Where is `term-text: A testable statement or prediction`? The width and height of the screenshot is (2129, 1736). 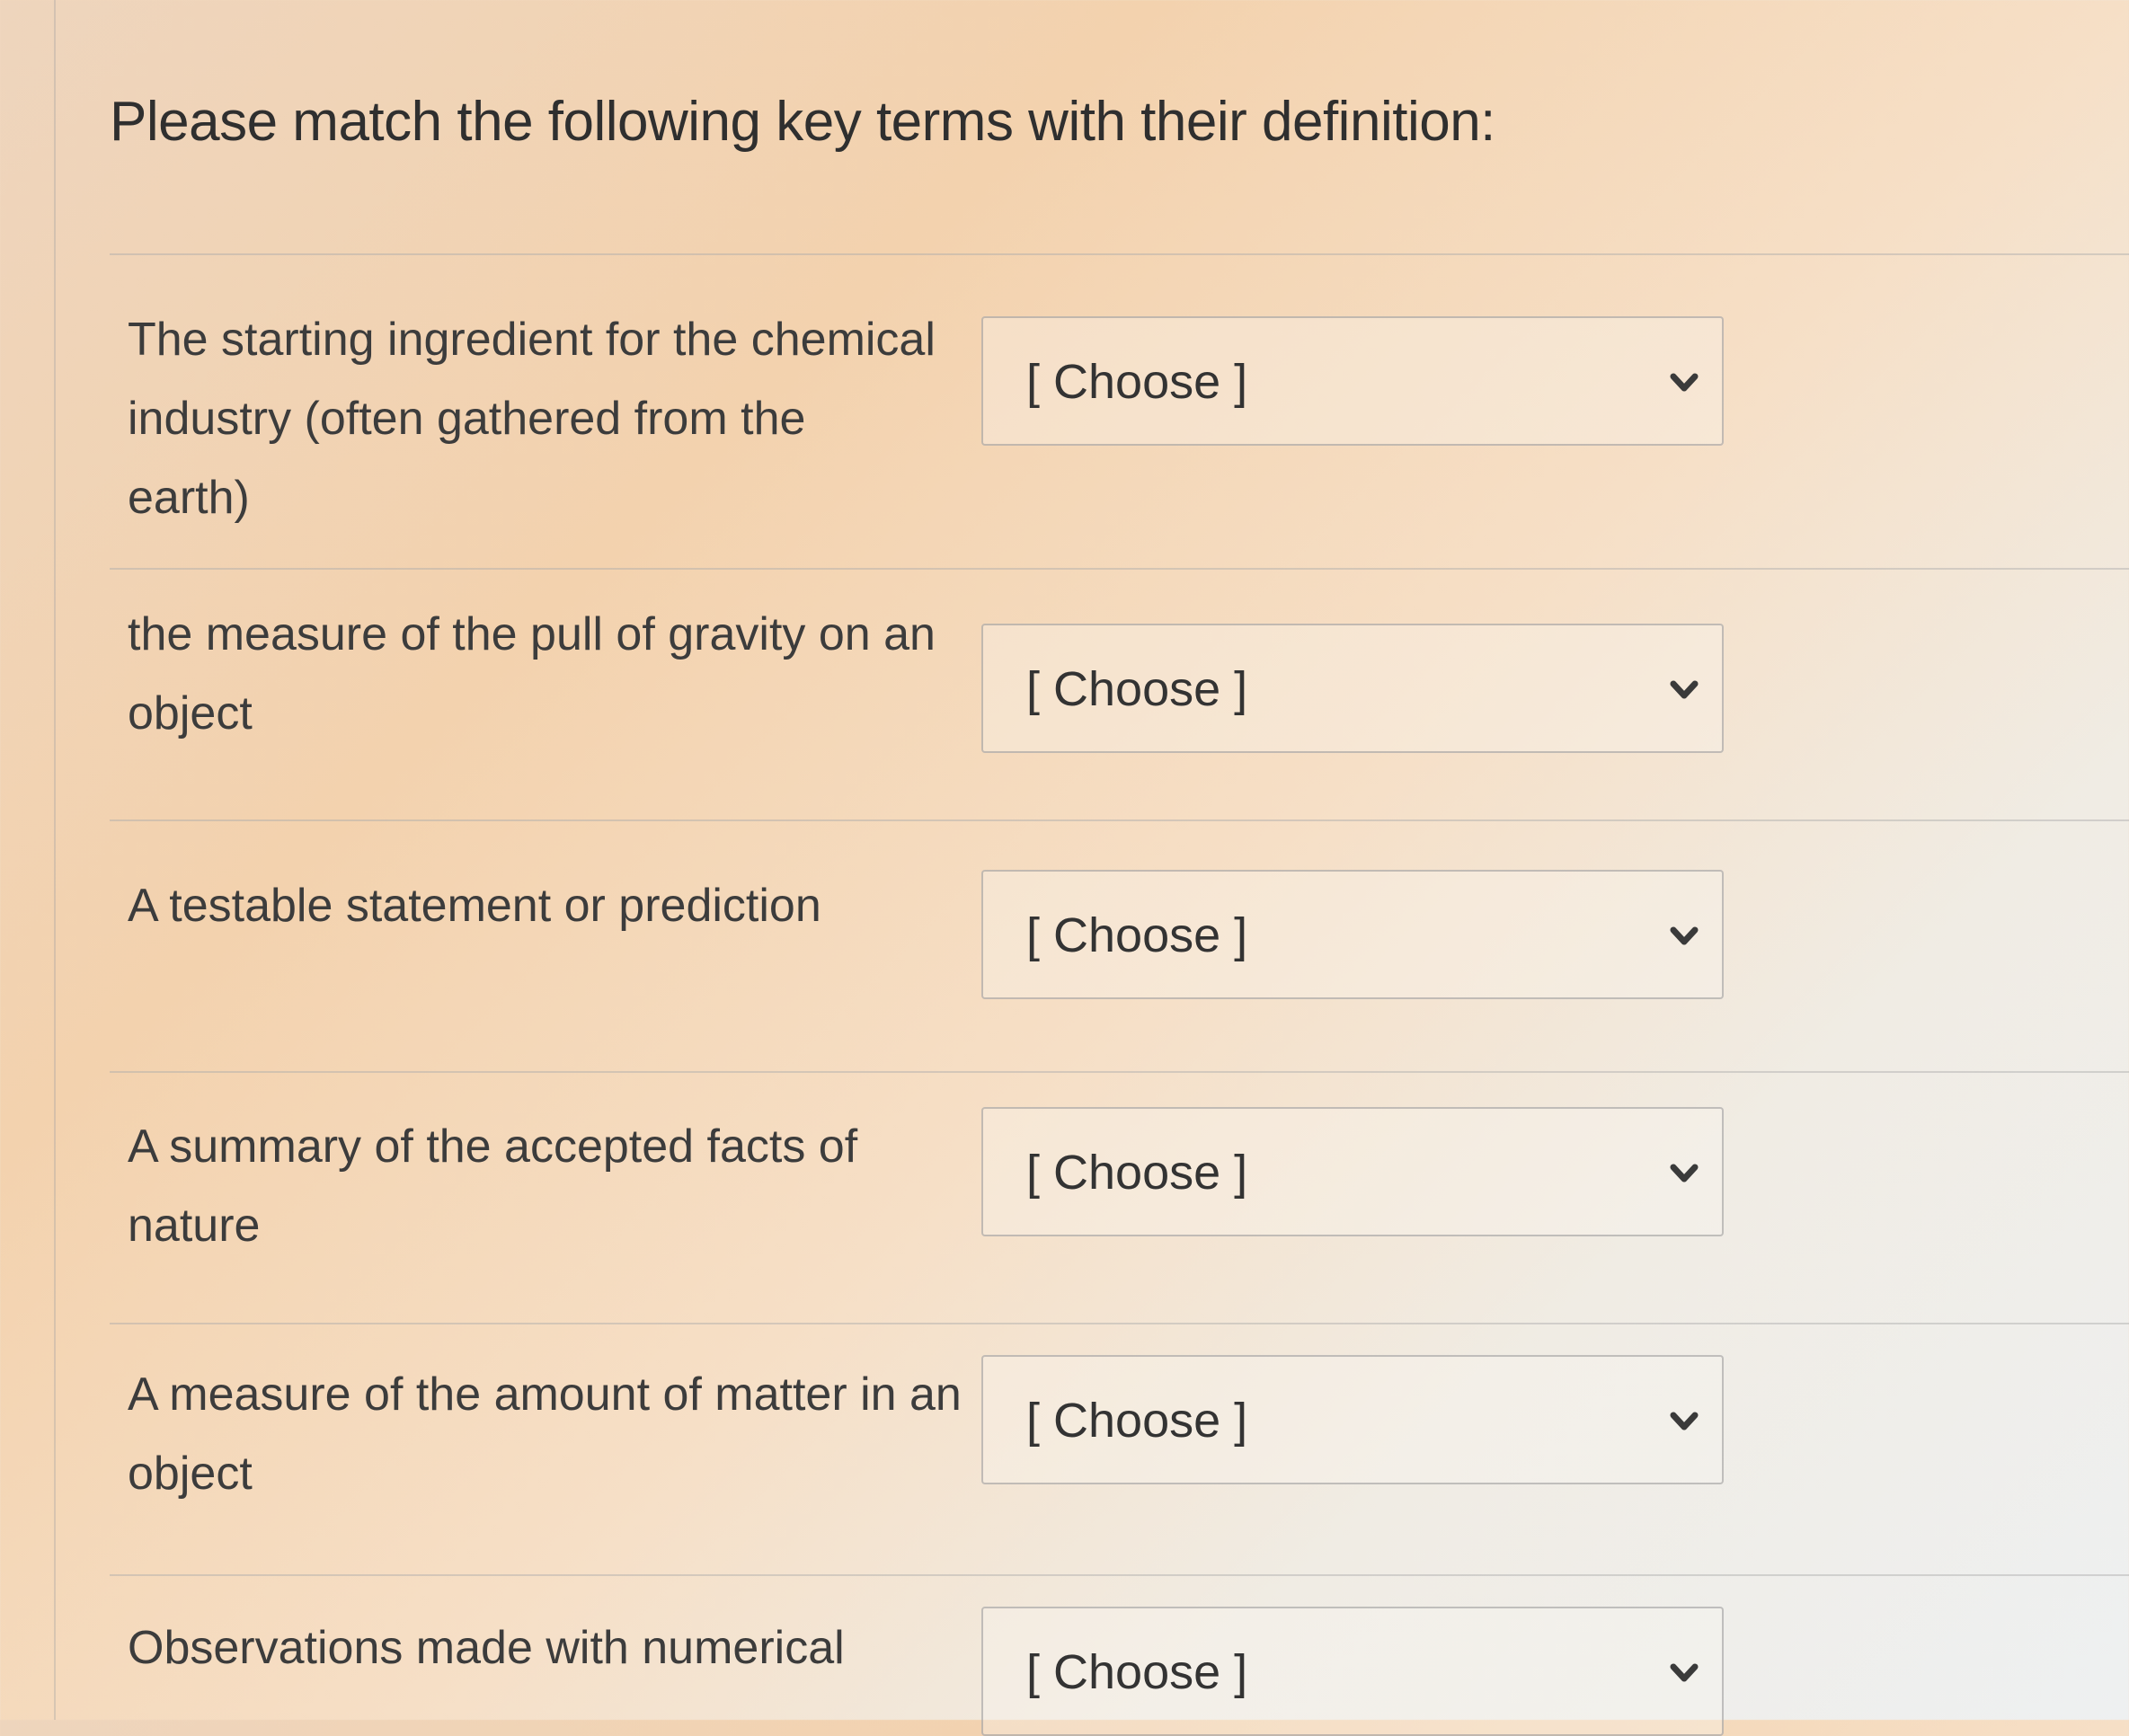 term-text: A testable statement or prediction is located at coordinates (475, 906).